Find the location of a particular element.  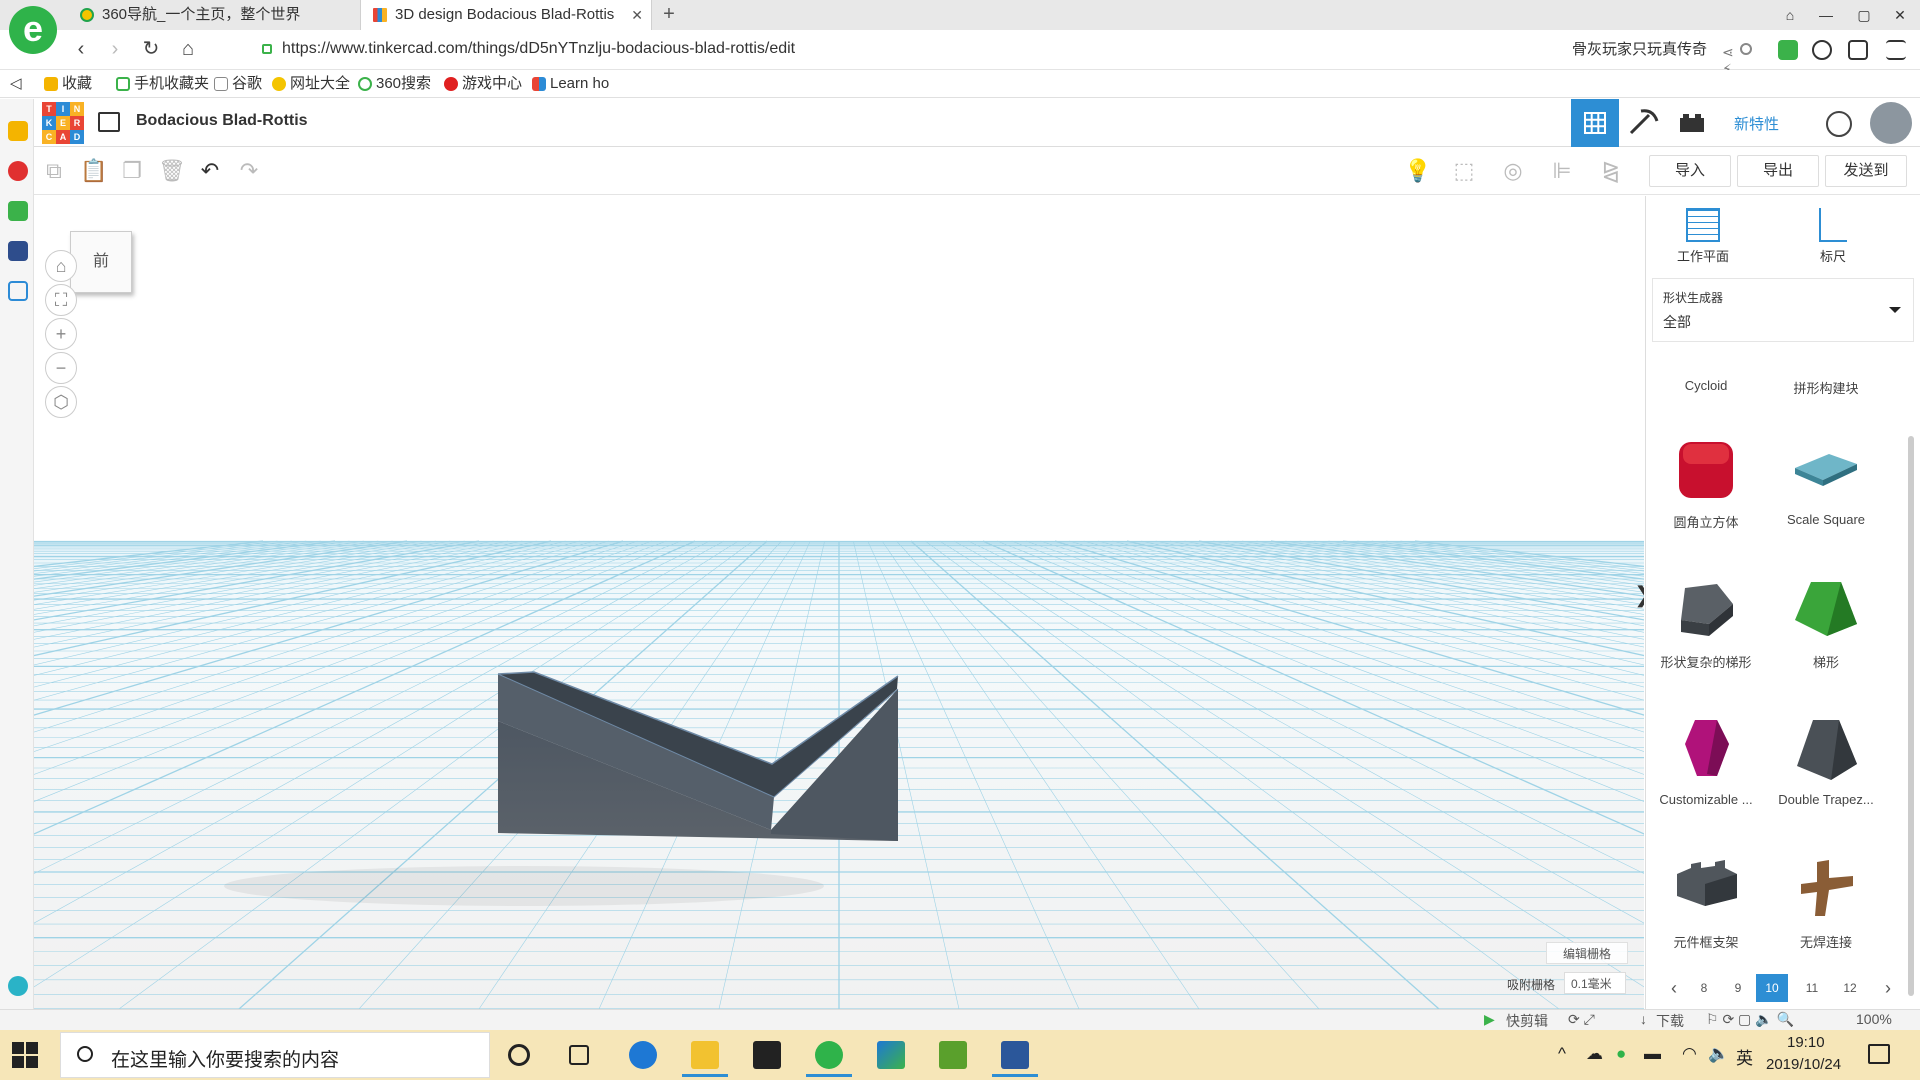

bookmark-sites: 网址大全 is located at coordinates (311, 84).